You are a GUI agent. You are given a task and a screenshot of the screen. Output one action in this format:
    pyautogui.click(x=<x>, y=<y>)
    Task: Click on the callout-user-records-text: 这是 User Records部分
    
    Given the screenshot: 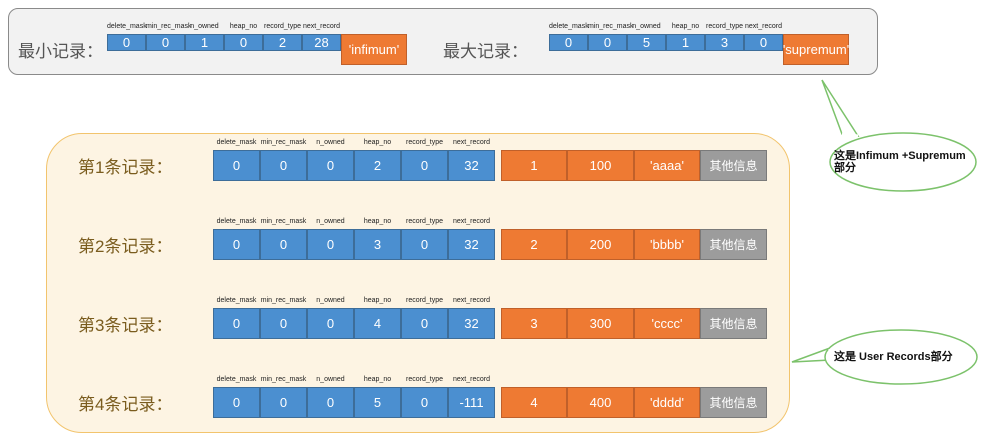 What is the action you would take?
    pyautogui.click(x=893, y=357)
    